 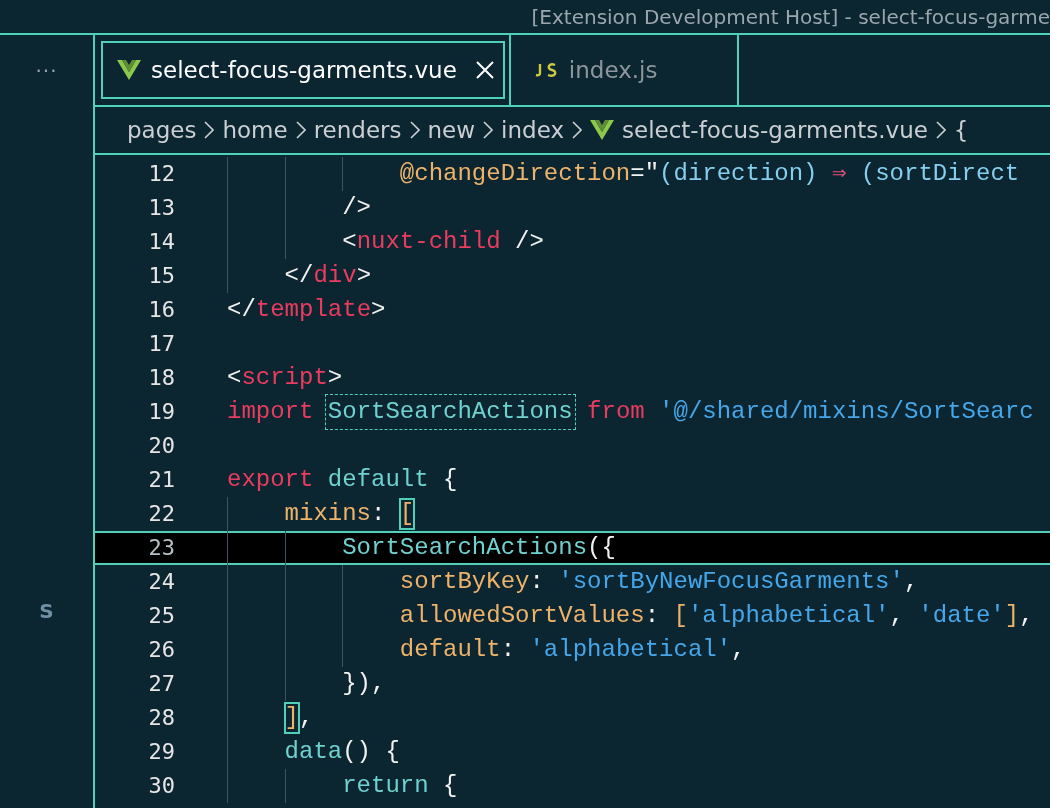 I want to click on code-token: data, so click(x=313, y=752).